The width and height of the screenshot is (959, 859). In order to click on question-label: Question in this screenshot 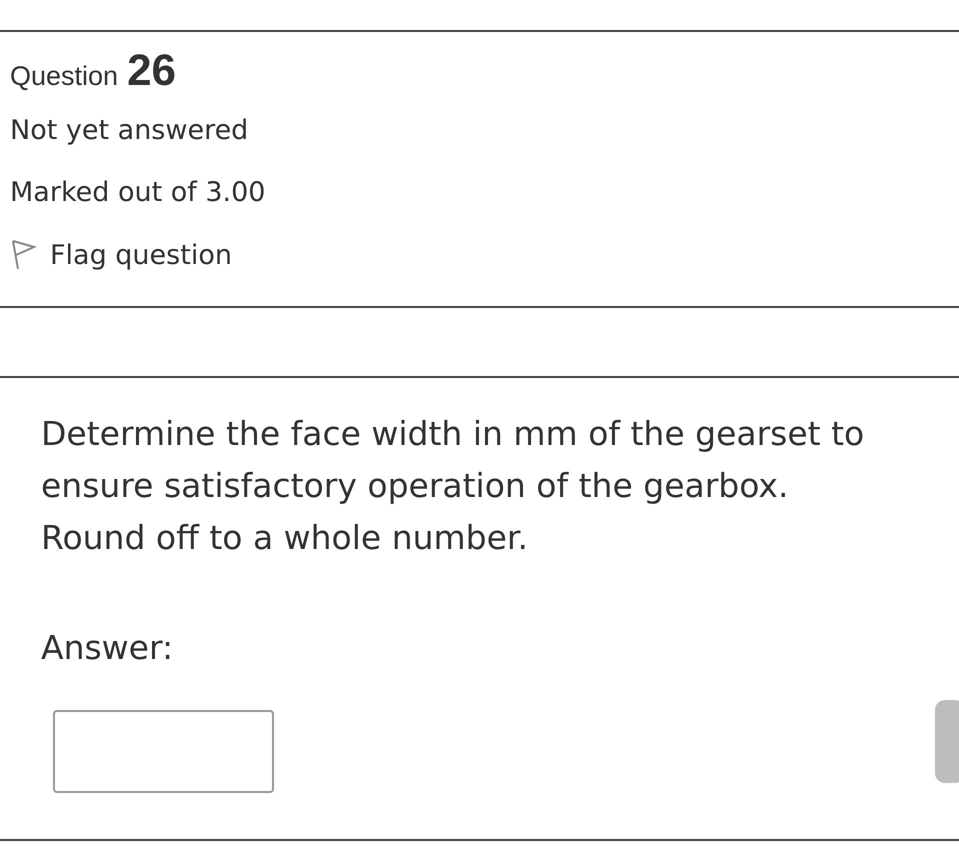, I will do `click(64, 76)`.